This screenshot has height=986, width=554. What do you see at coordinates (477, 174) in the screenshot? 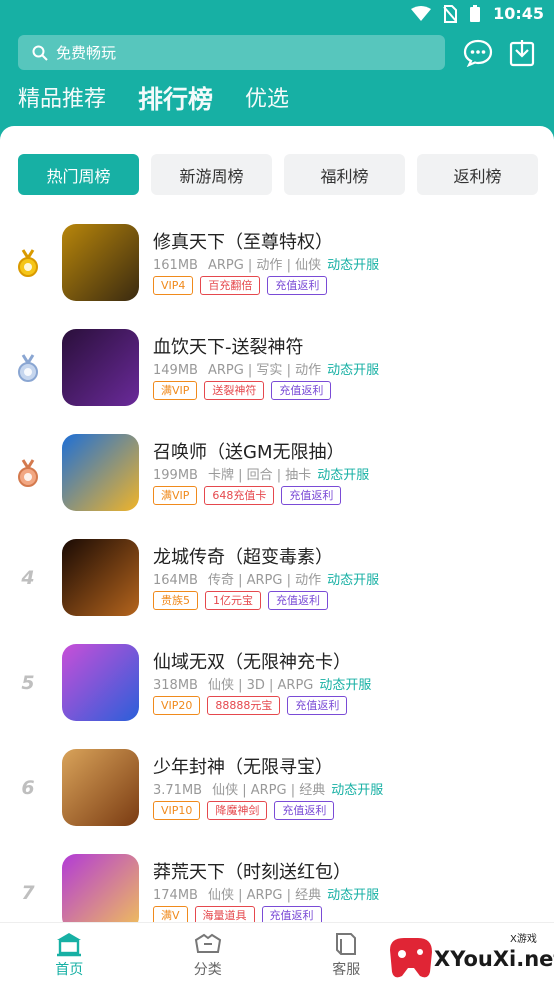
I see `segment-rebate: 返利榜` at bounding box center [477, 174].